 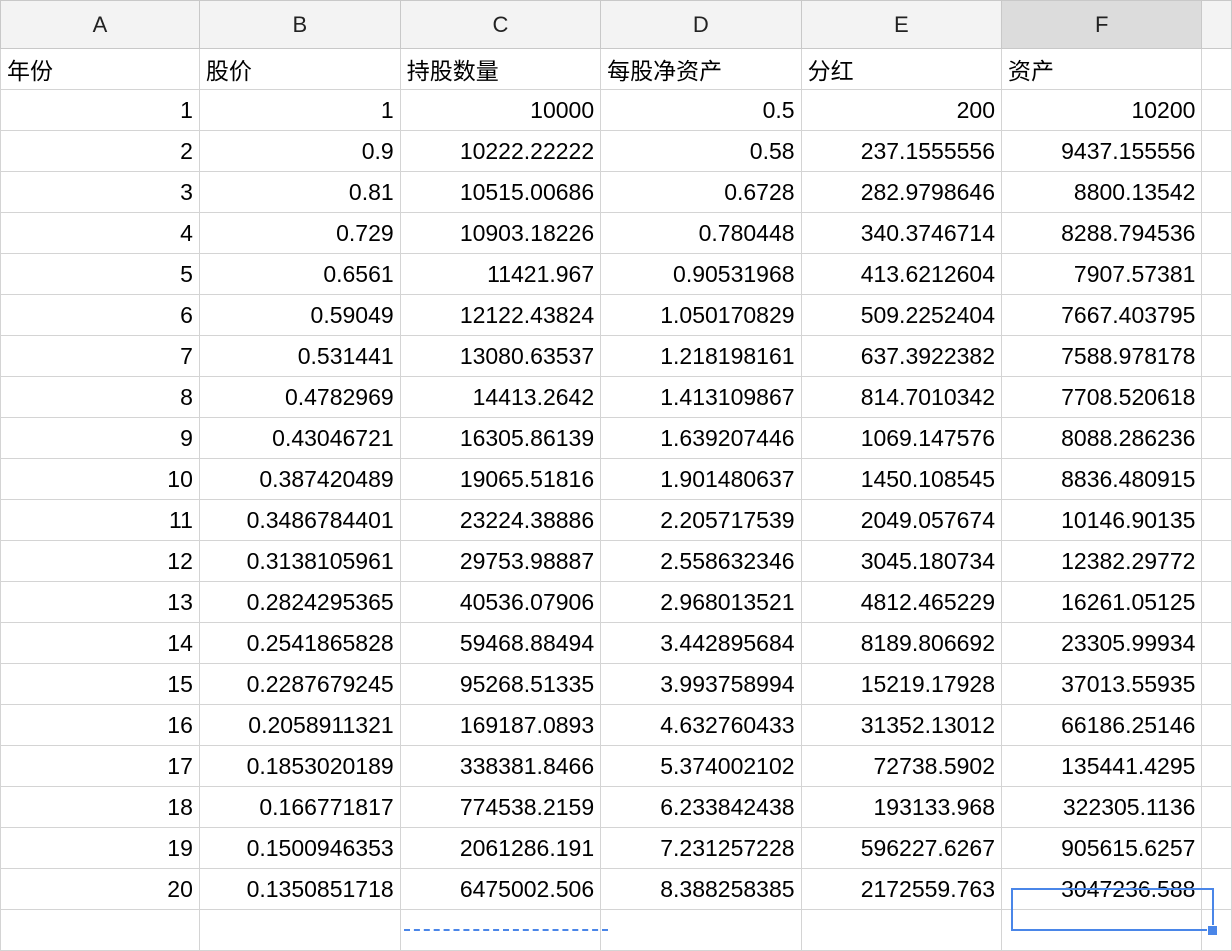 What do you see at coordinates (901, 192) in the screenshot?
I see `cell-E4: 282.9798646` at bounding box center [901, 192].